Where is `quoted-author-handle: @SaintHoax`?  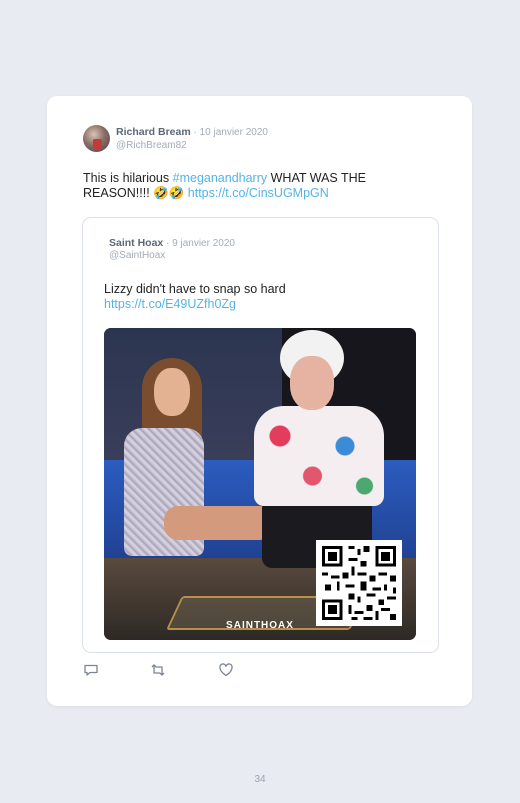 quoted-author-handle: @SaintHoax is located at coordinates (137, 255).